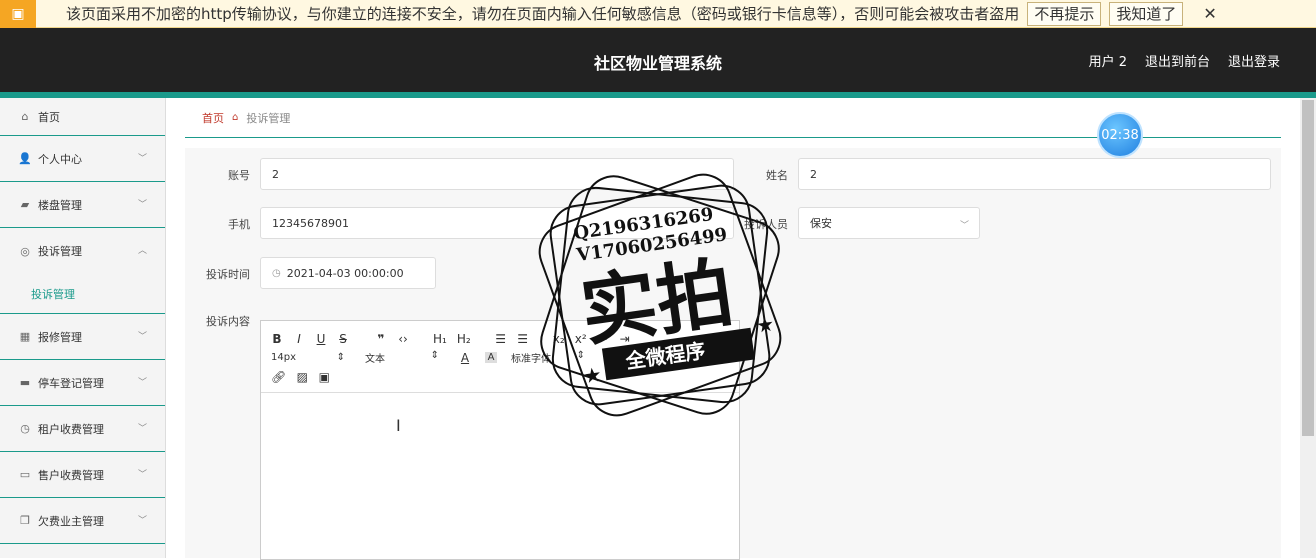 Image resolution: width=1316 pixels, height=560 pixels. I want to click on sidebar-item-repairs: ▦ 报修管理 ﹀, so click(82, 337).